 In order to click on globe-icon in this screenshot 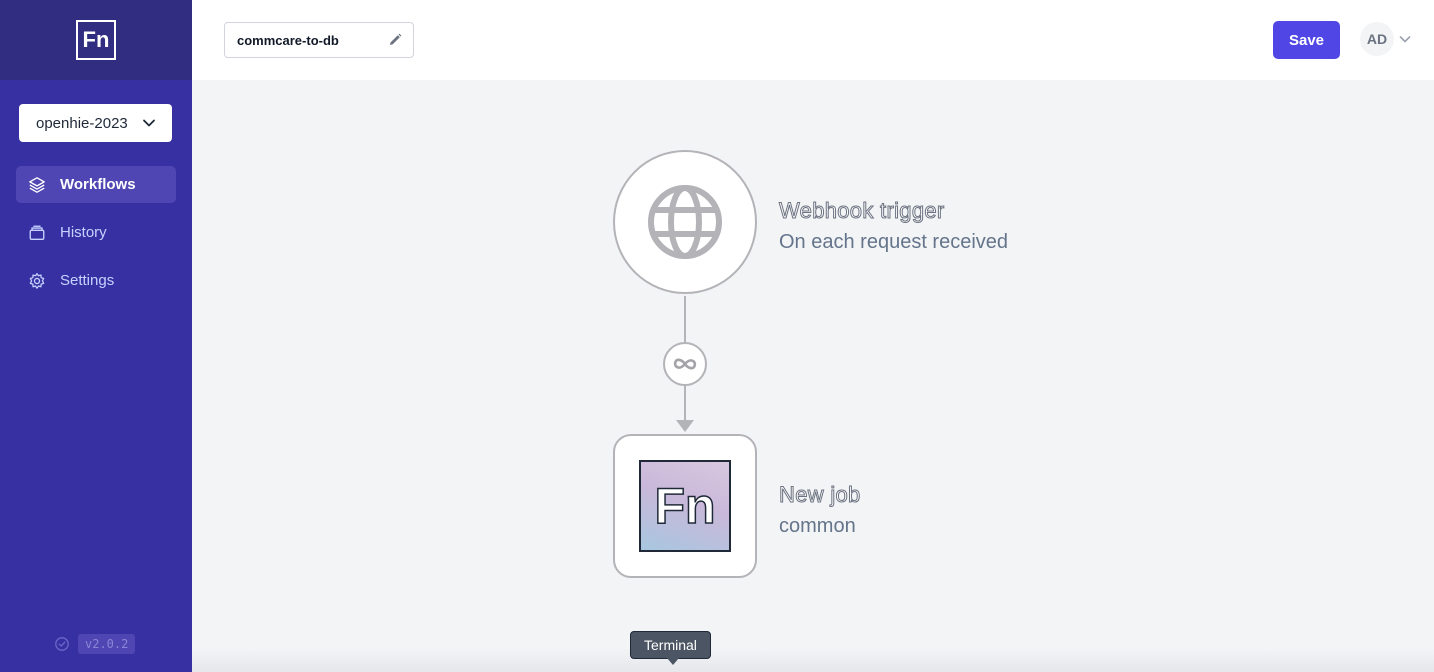, I will do `click(685, 222)`.